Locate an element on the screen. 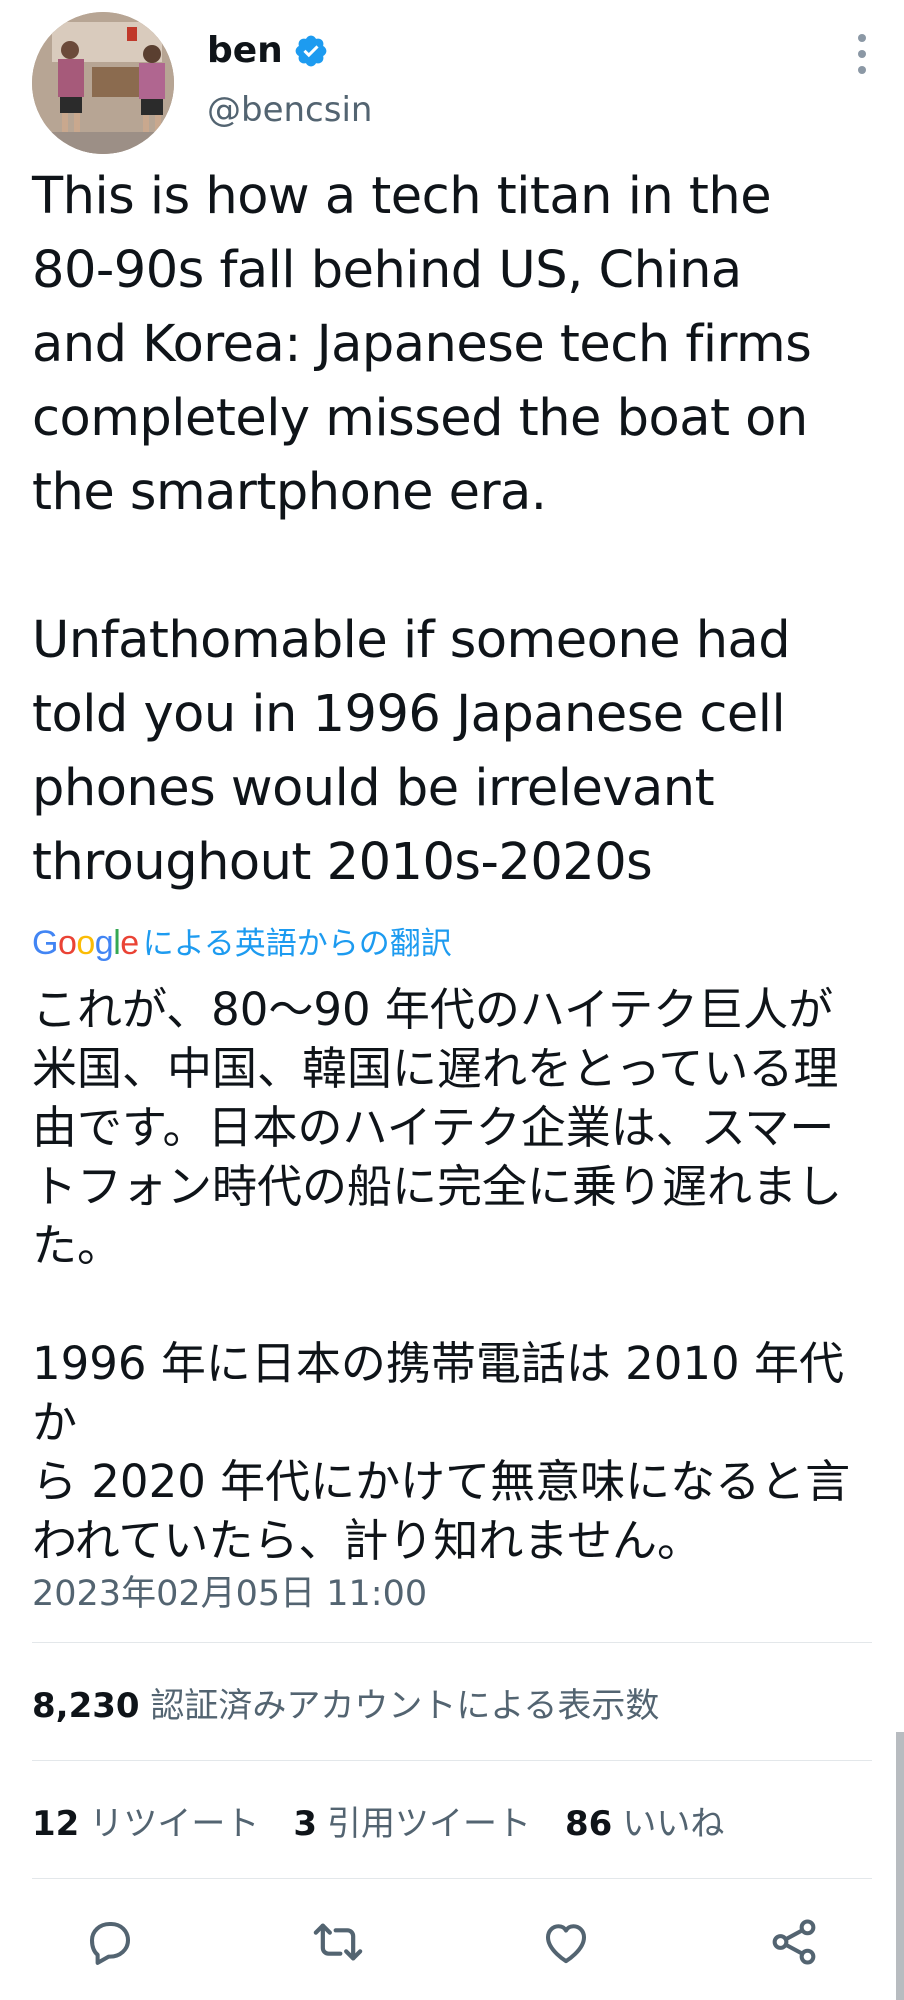 This screenshot has height=2000, width=904. author-name-row: ben is located at coordinates (268, 50).